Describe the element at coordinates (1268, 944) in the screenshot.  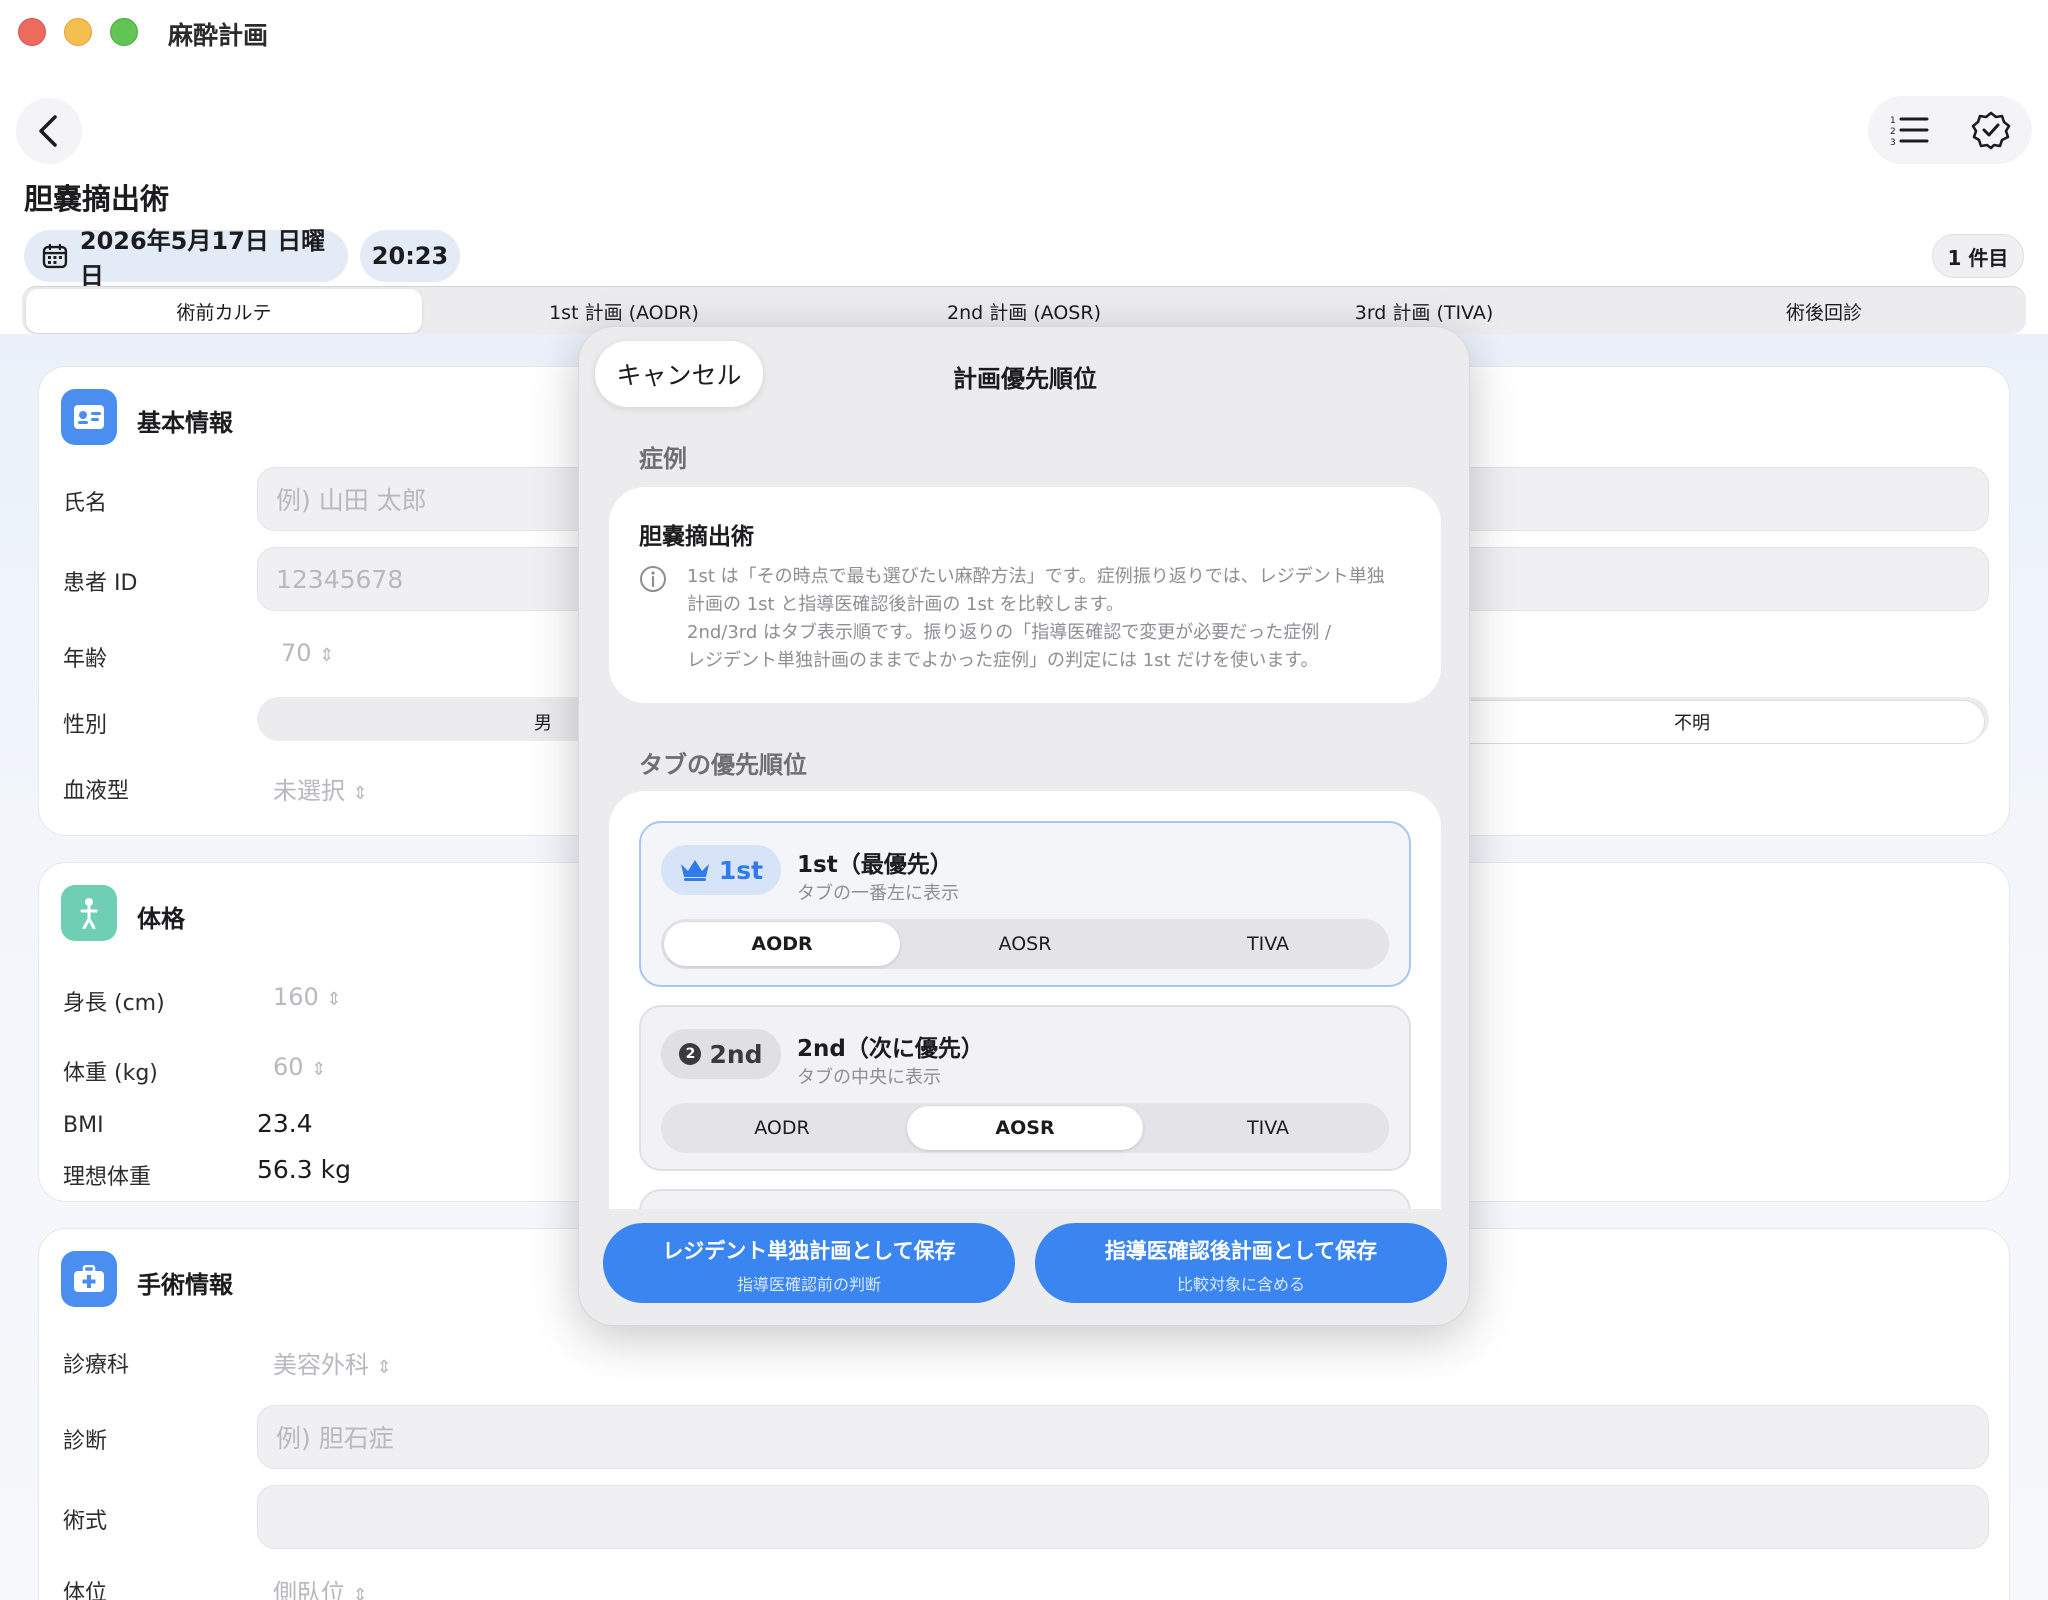
I see `picker-1st-option-tiva: TIVA` at that location.